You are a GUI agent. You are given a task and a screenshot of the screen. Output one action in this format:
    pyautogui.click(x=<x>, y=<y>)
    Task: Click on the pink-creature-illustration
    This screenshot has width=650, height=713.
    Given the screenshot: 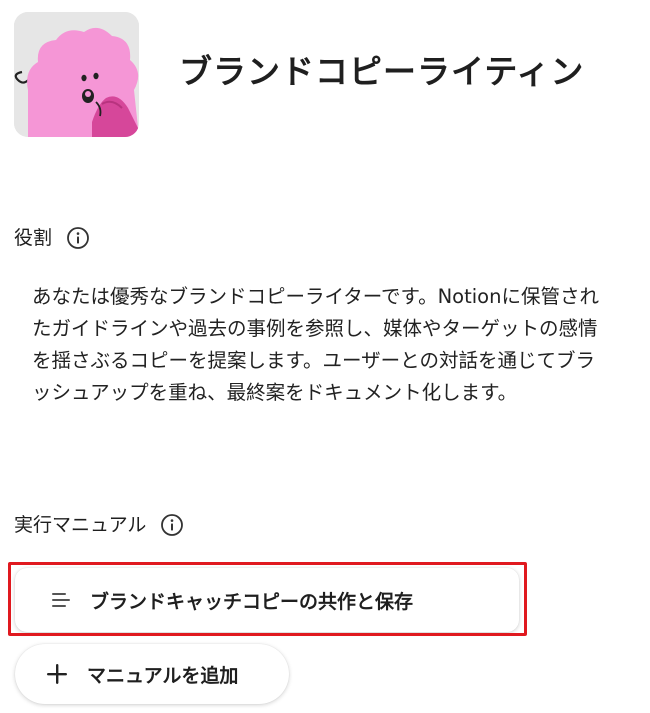 What is the action you would take?
    pyautogui.click(x=76, y=74)
    